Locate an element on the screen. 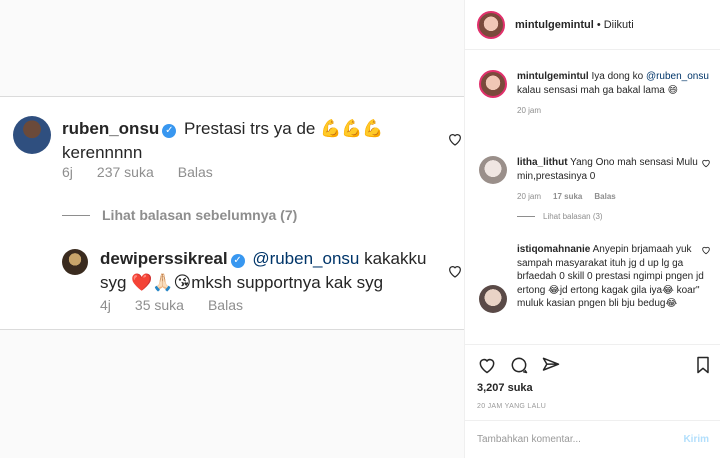 This screenshot has width=720, height=458. send-button: Kirim is located at coordinates (696, 439).